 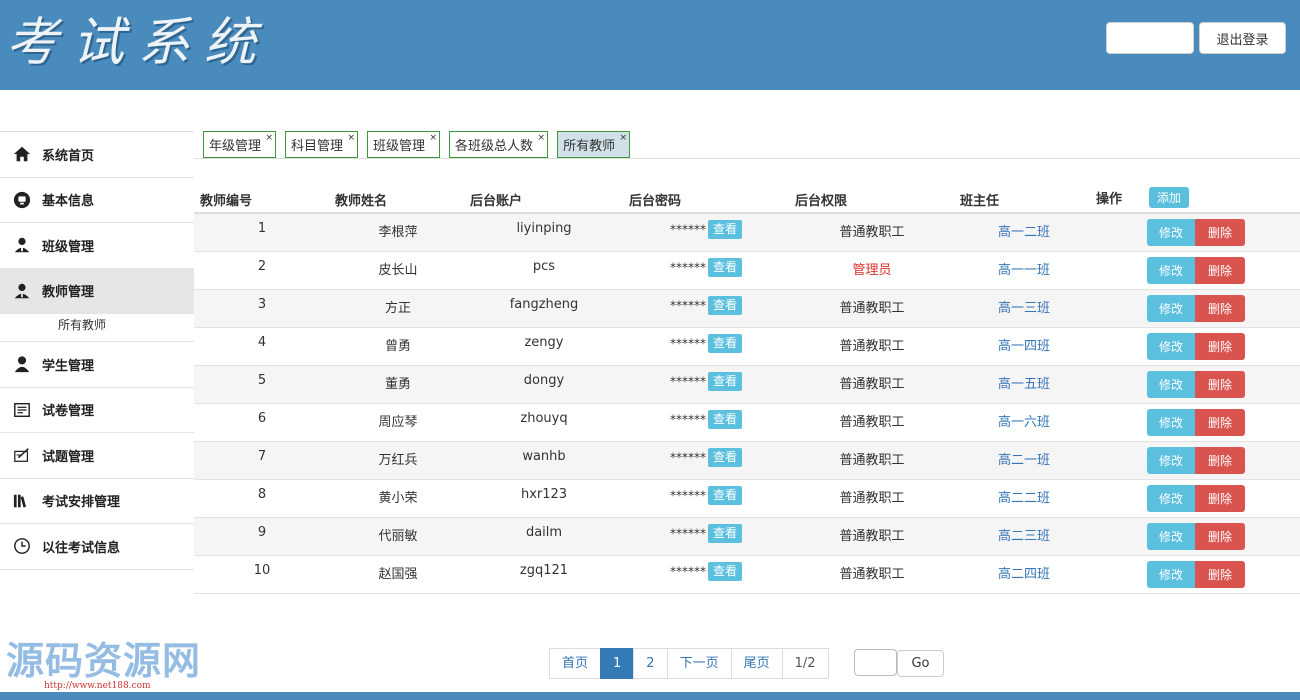 I want to click on head-teacher-class-link: 高一五班, so click(x=1024, y=382).